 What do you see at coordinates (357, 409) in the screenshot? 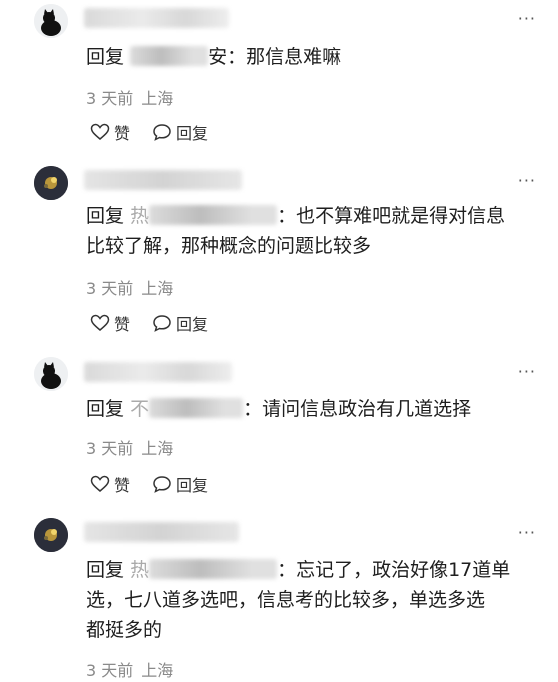
I see `comment-content: ：请问信息政治有几道选择` at bounding box center [357, 409].